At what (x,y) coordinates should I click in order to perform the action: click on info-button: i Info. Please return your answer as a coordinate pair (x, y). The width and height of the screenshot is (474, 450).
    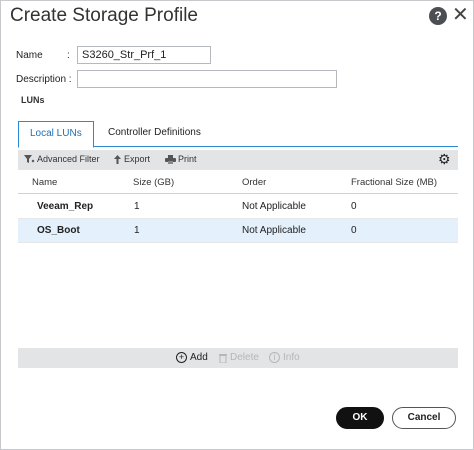
    Looking at the image, I should click on (284, 357).